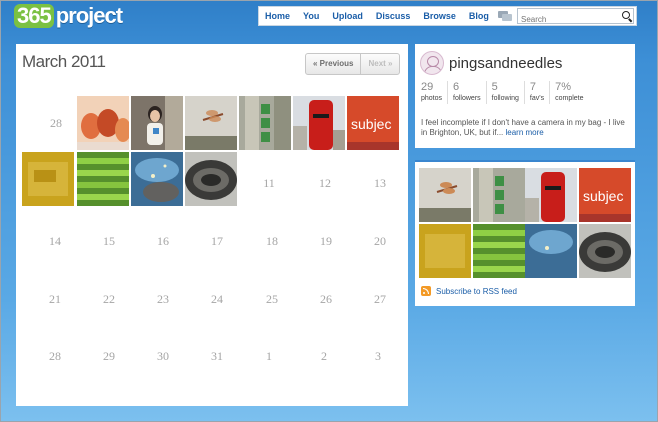 The width and height of the screenshot is (658, 422). What do you see at coordinates (499, 195) in the screenshot?
I see `recent-thumb-bottles` at bounding box center [499, 195].